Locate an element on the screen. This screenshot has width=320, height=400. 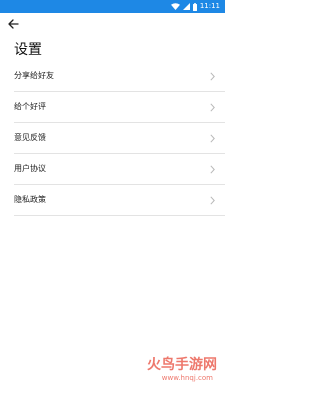
watermark-url: www.hnqj.com is located at coordinates (187, 378).